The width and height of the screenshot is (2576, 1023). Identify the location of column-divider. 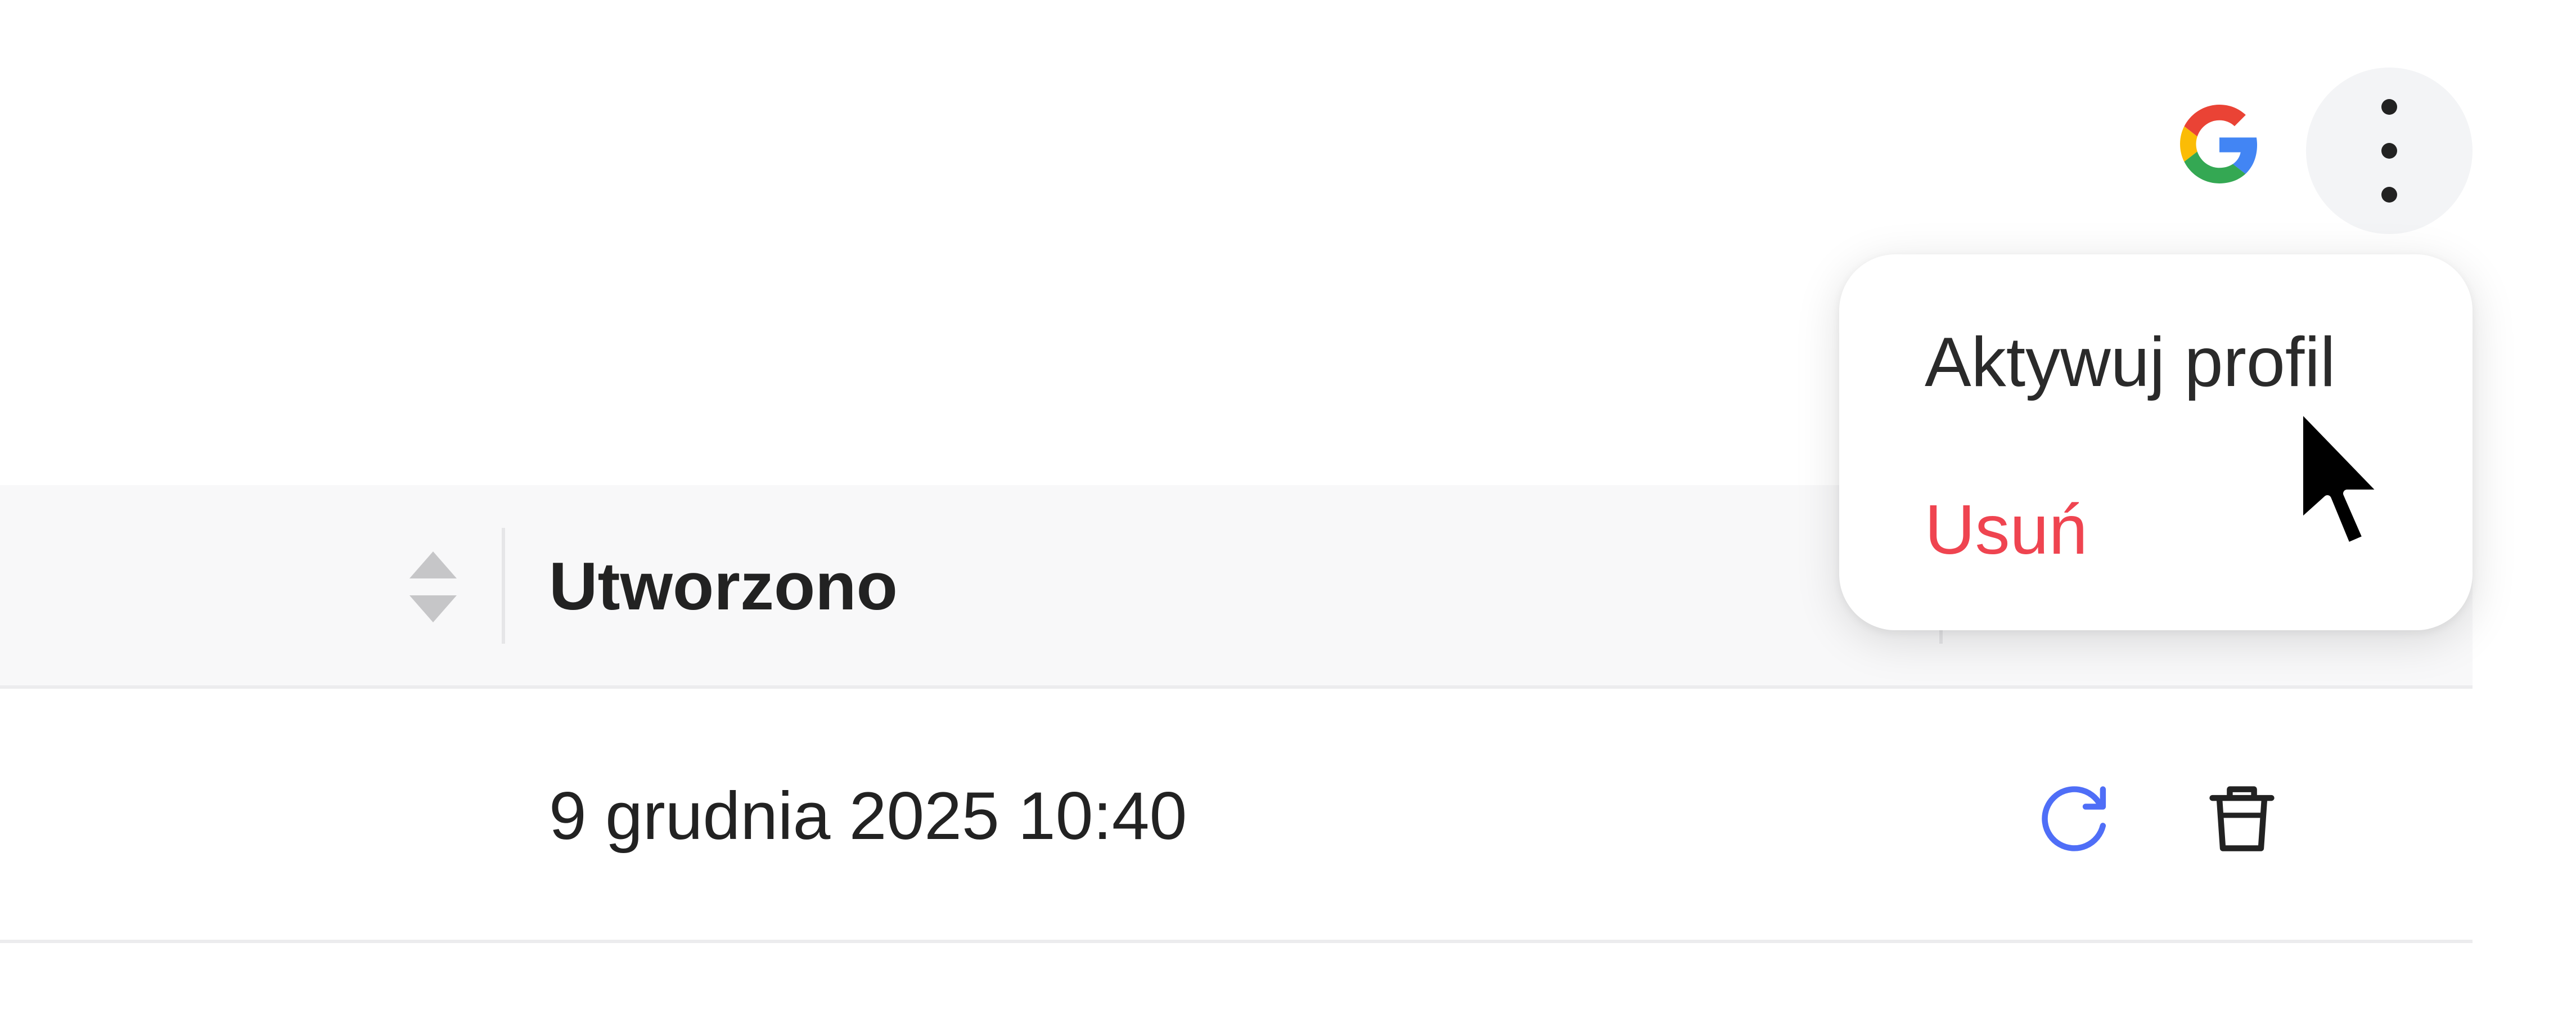
(504, 586).